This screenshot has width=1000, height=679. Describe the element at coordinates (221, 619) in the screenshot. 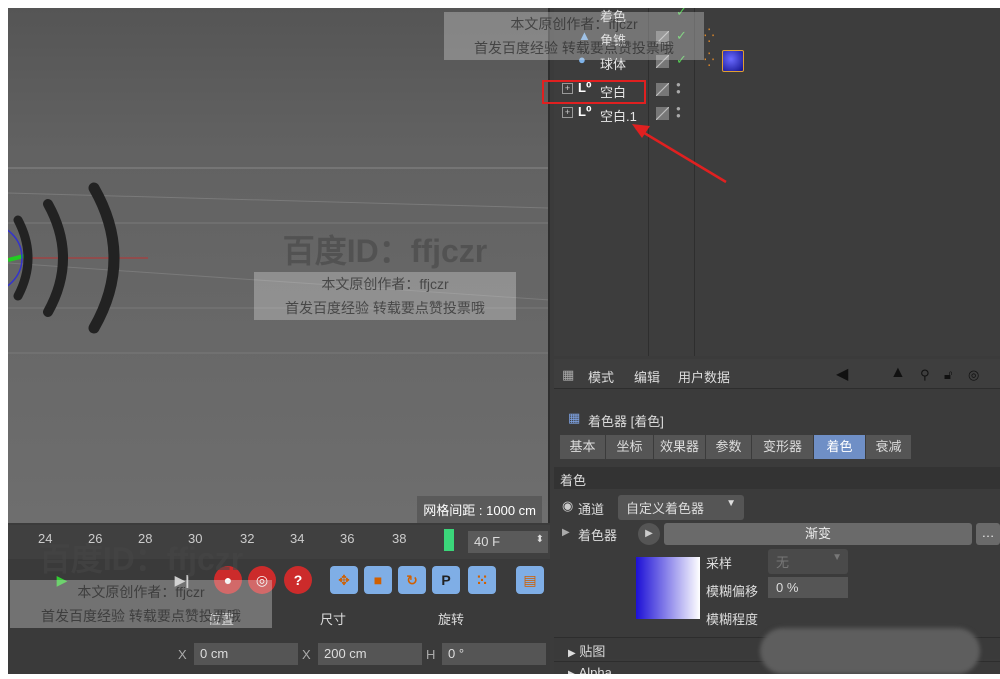

I see `position-header: 位置` at that location.